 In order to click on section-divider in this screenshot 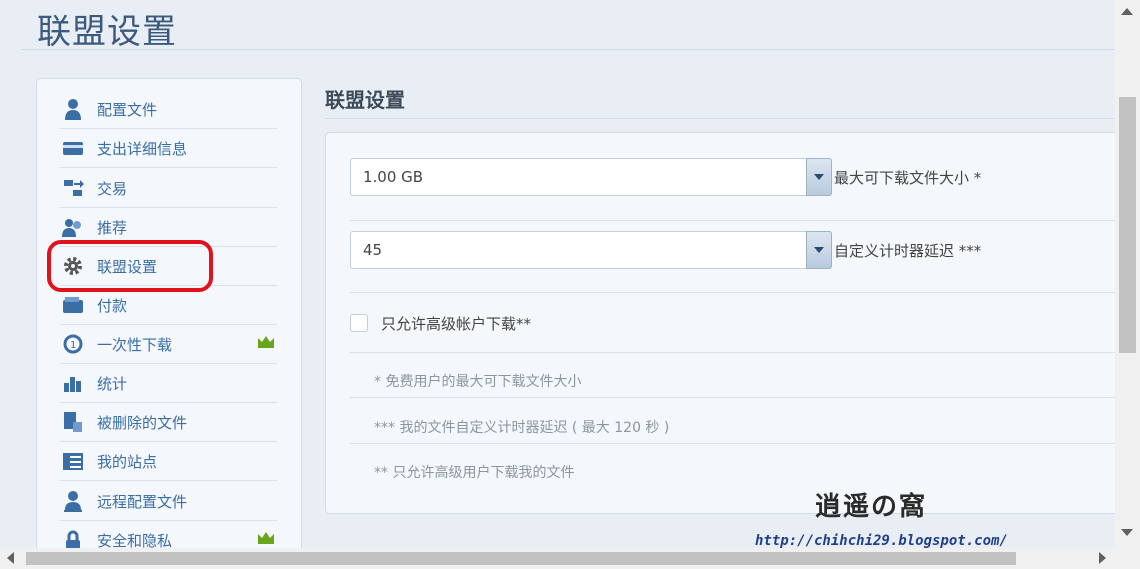, I will do `click(720, 118)`.